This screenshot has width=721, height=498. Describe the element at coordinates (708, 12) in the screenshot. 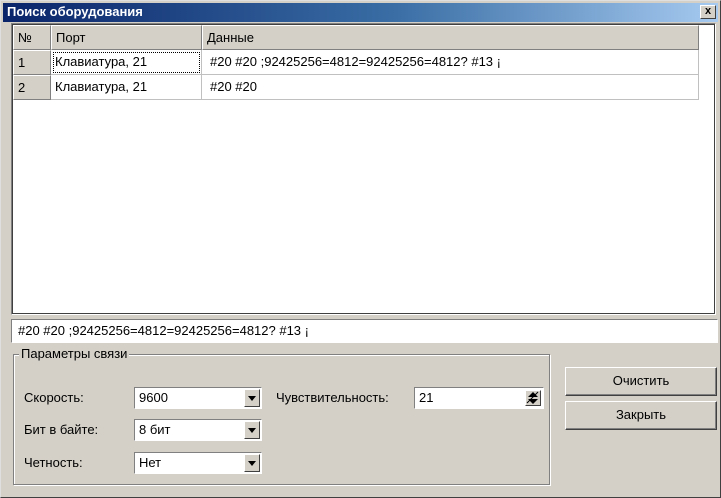

I see `close-window-button: x` at that location.